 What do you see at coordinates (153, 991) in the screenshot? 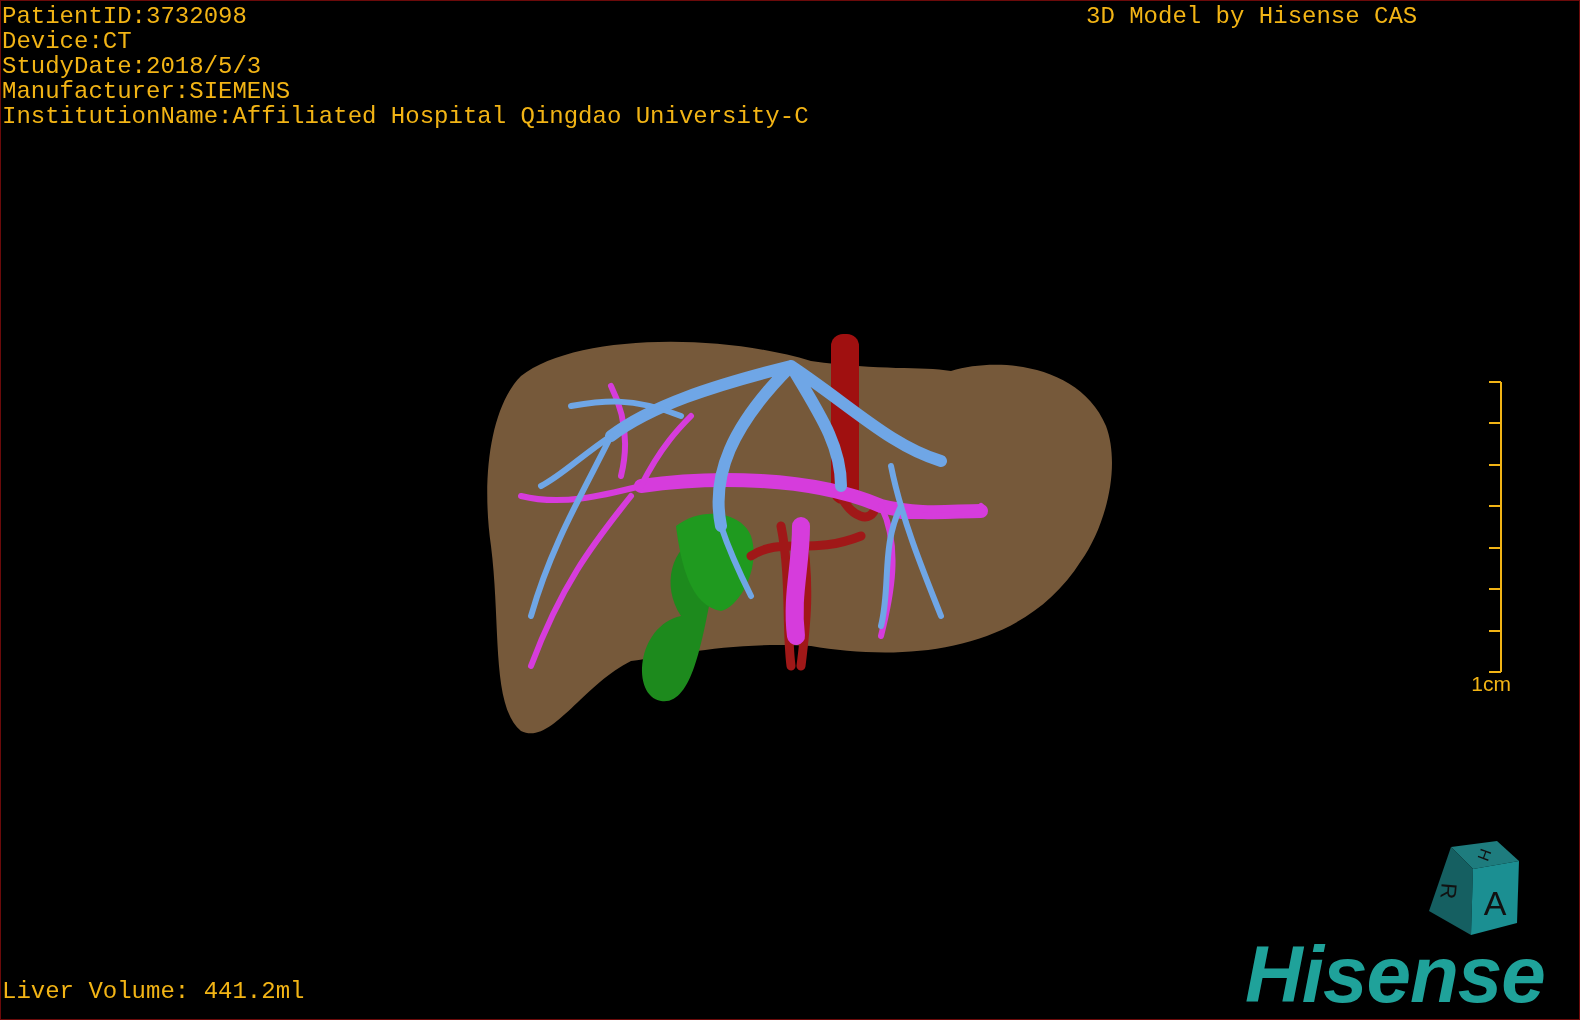
I see `liver-volume: Liver Volume: 441.2ml` at bounding box center [153, 991].